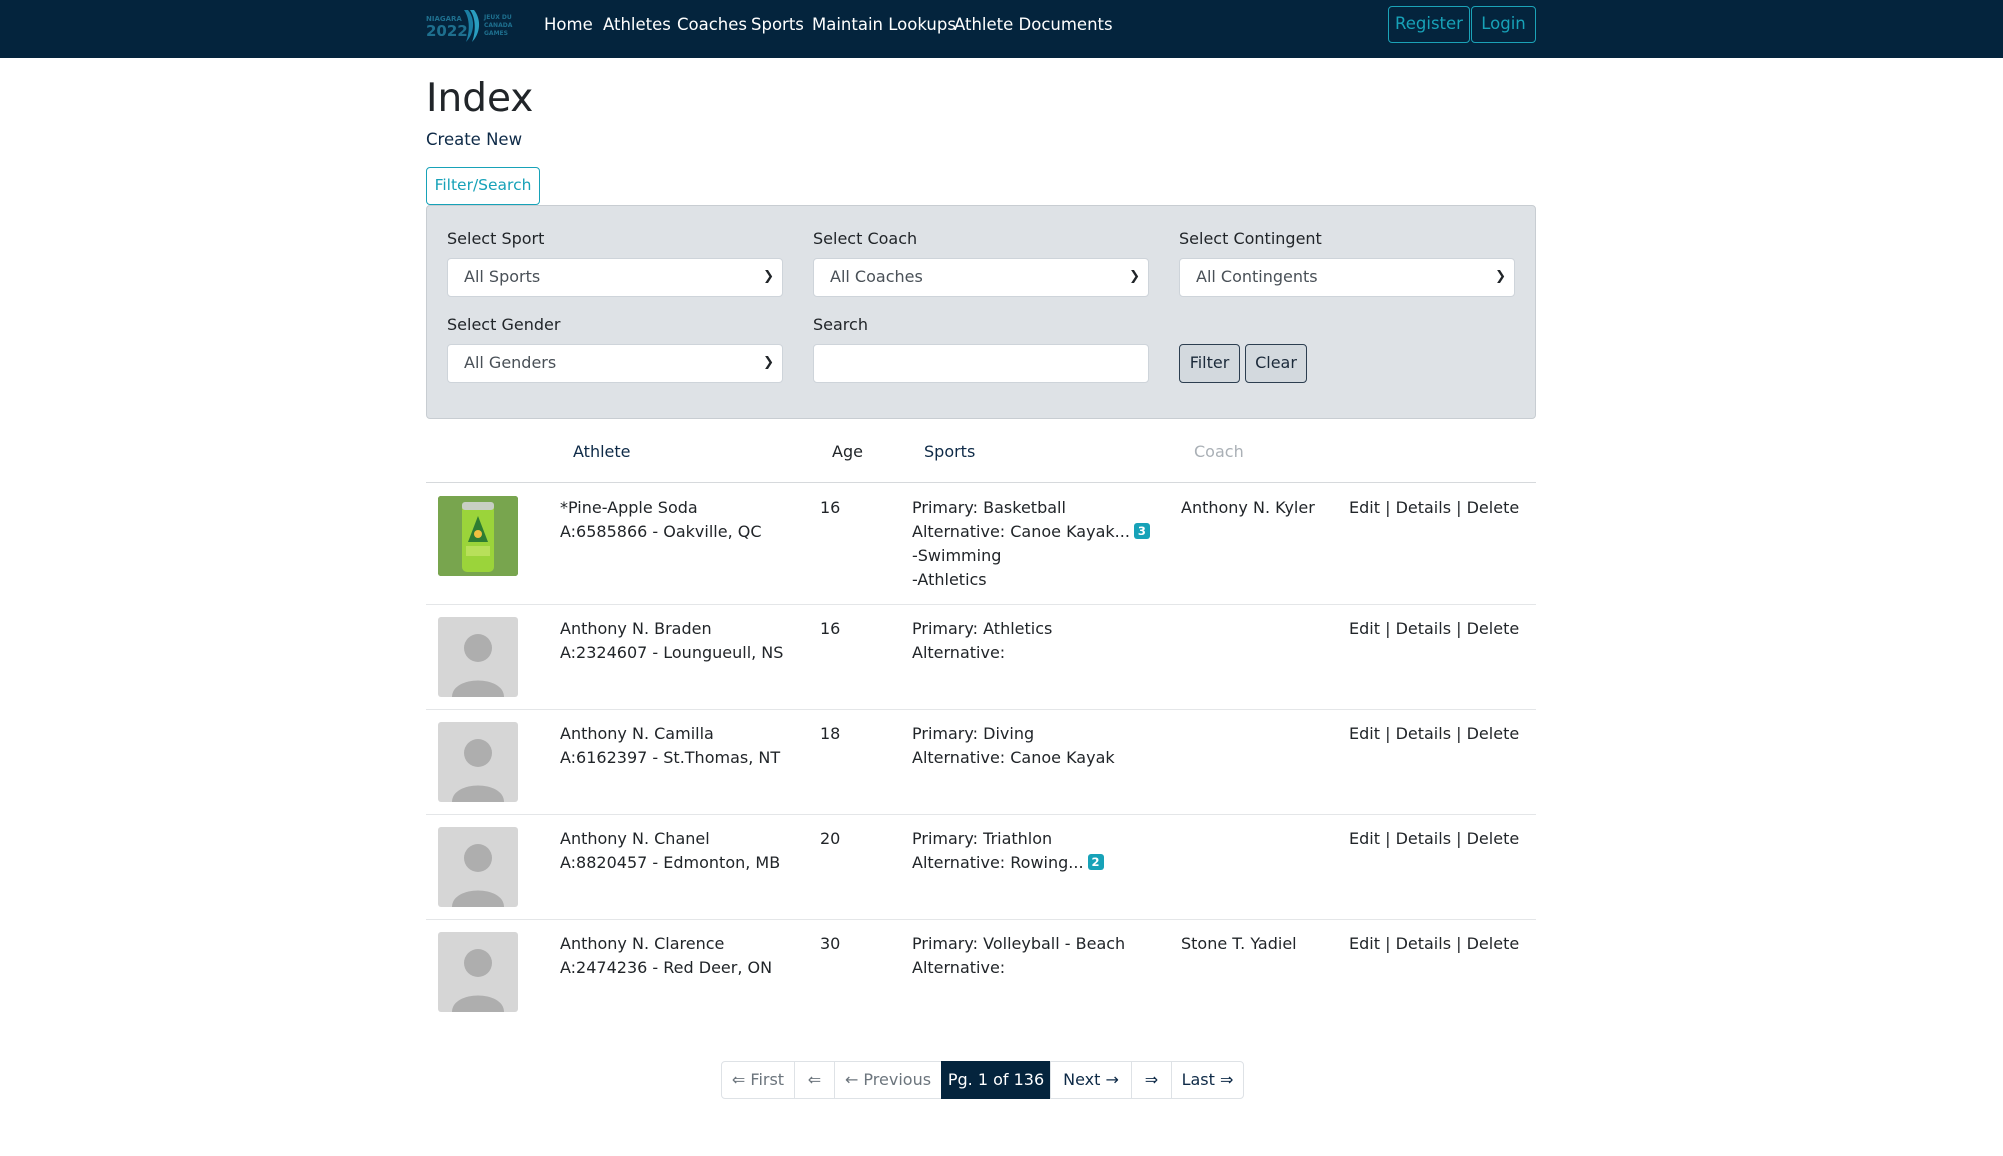 This screenshot has width=2003, height=1156. What do you see at coordinates (1429, 24) in the screenshot?
I see `register-button: Register` at bounding box center [1429, 24].